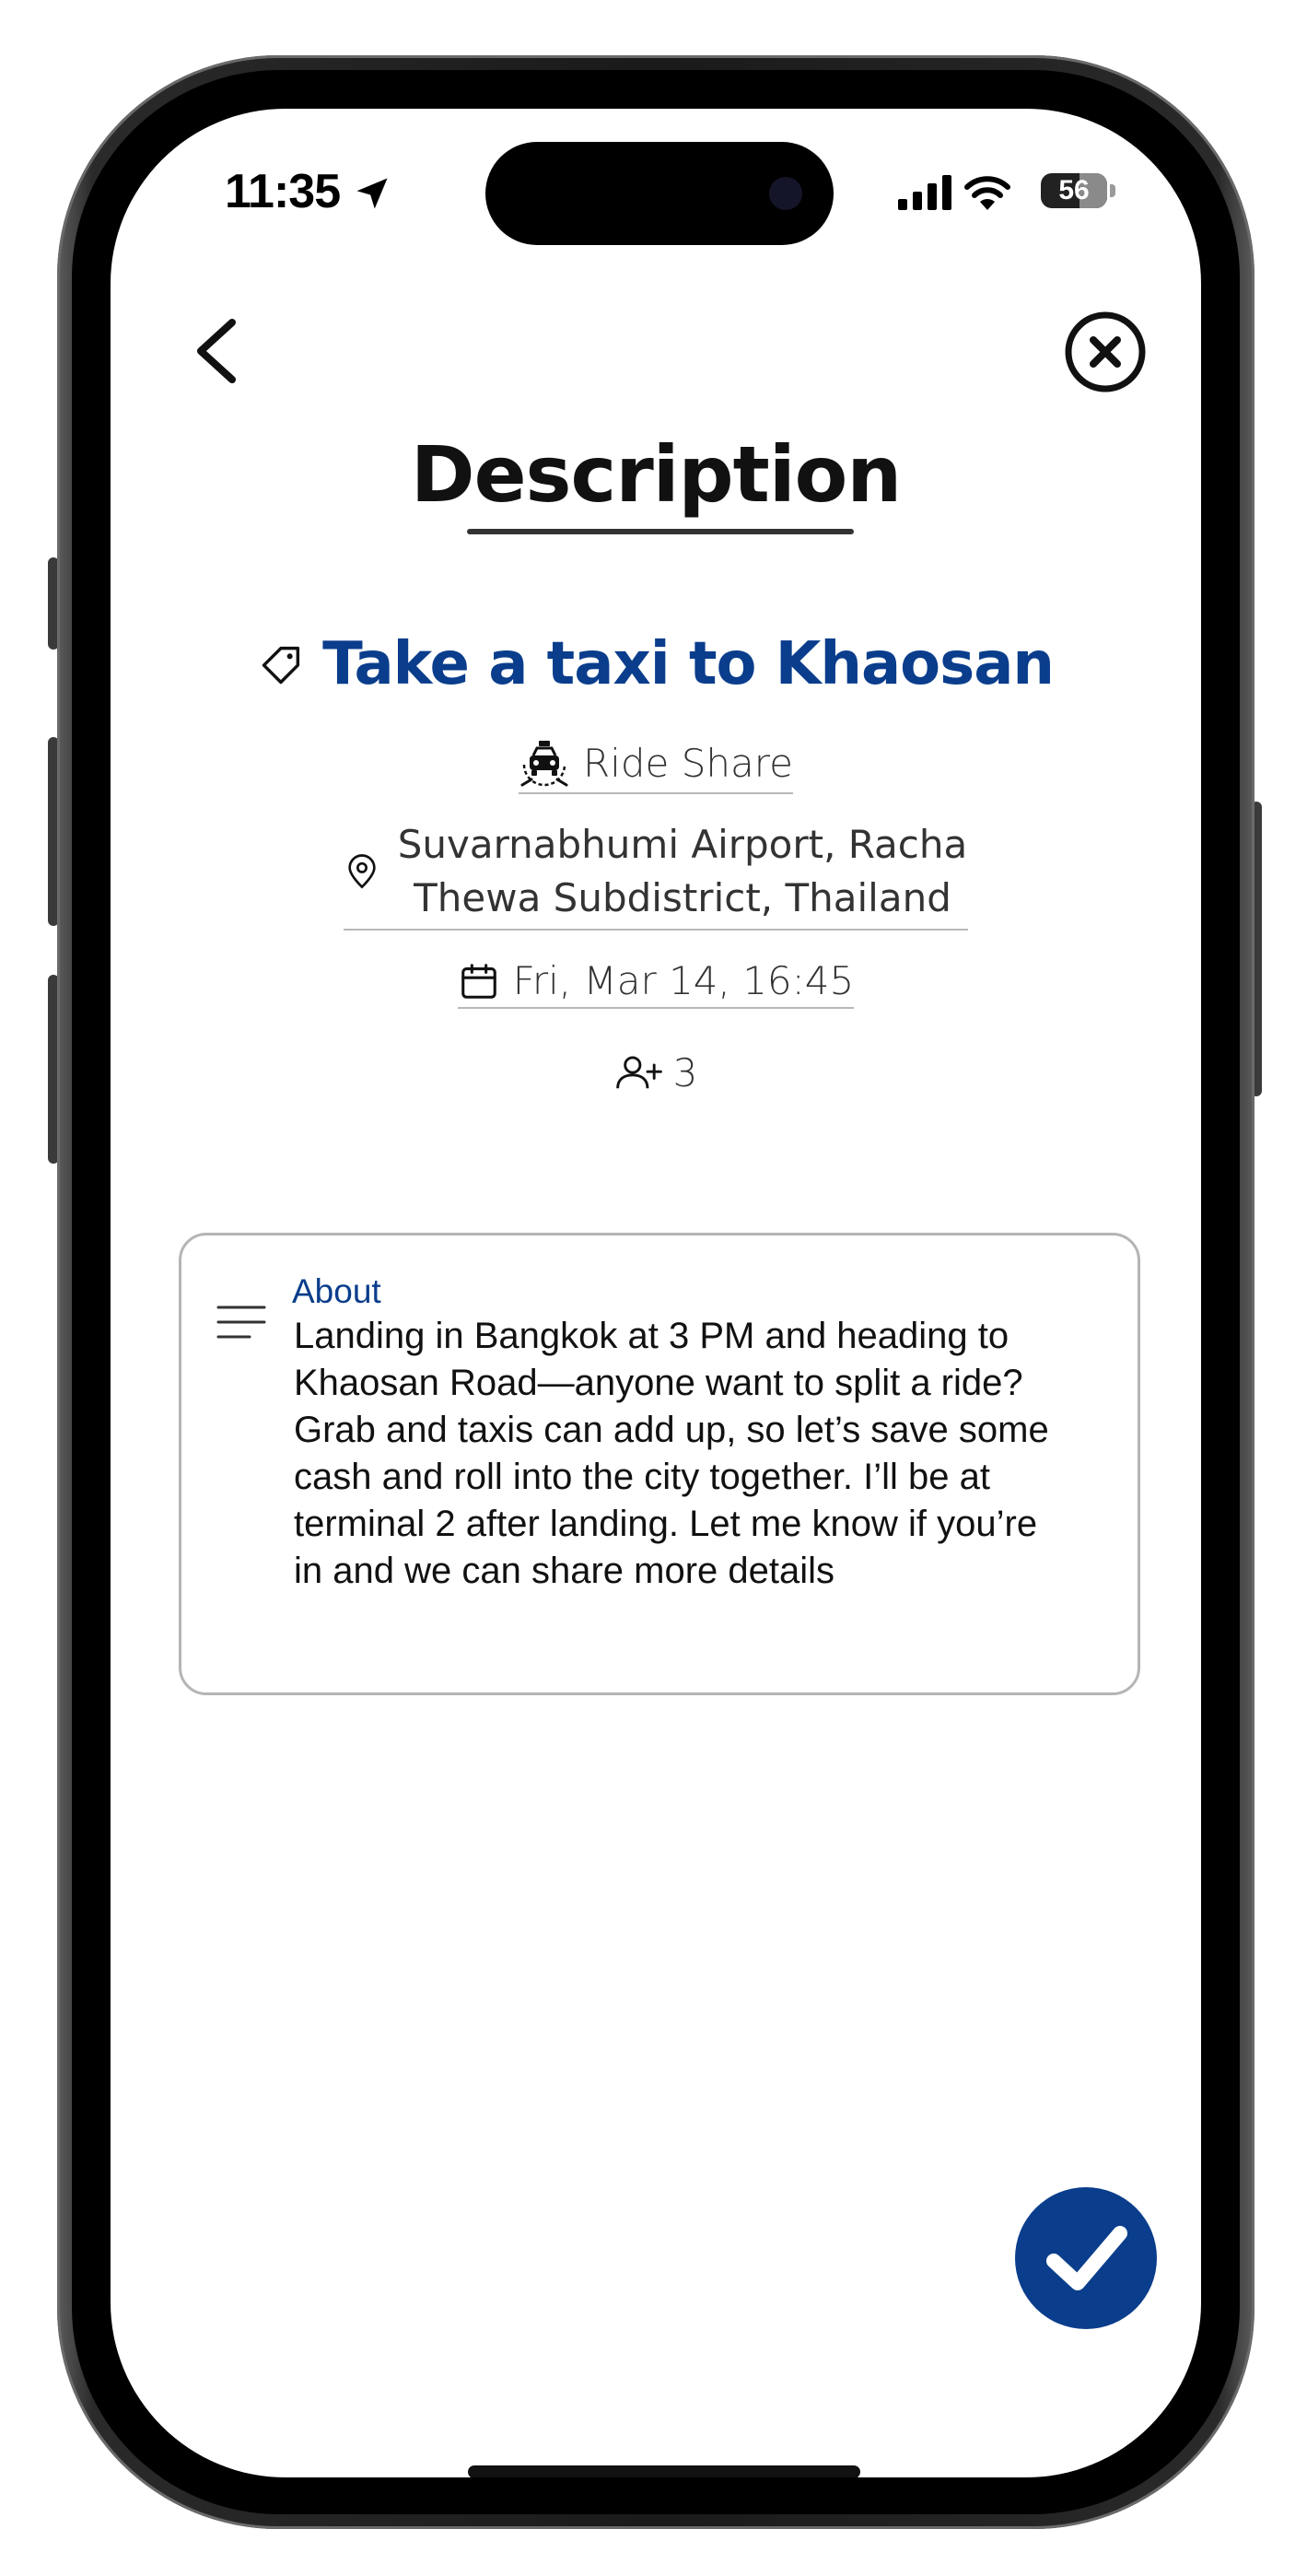 The image size is (1307, 2576). I want to click on tag-icon, so click(281, 665).